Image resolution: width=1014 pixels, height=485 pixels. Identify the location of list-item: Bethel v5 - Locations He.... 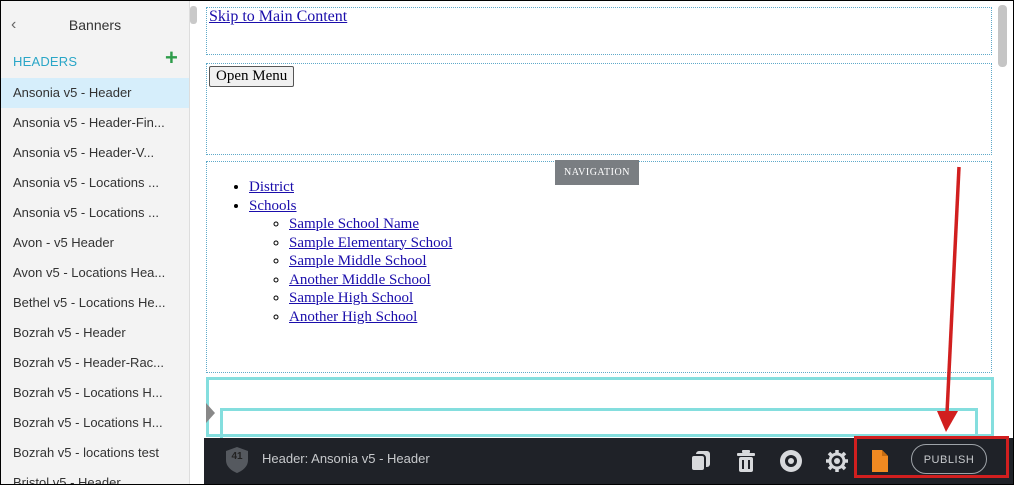
(95, 303).